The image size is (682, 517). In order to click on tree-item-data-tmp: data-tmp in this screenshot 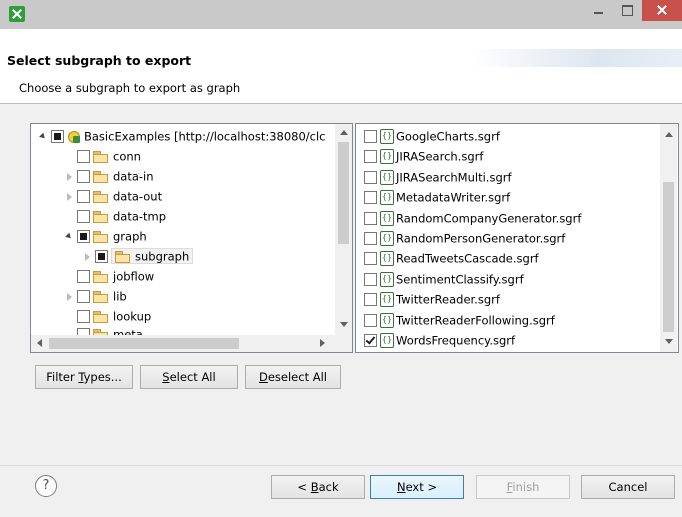, I will do `click(115, 216)`.